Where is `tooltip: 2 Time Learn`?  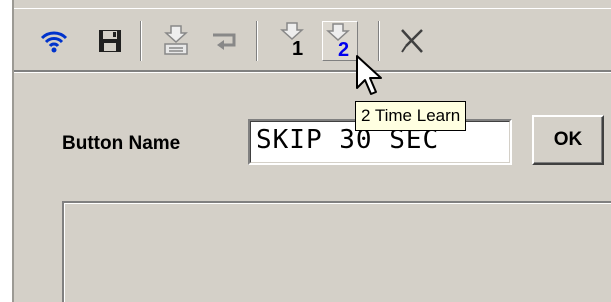 tooltip: 2 Time Learn is located at coordinates (411, 116).